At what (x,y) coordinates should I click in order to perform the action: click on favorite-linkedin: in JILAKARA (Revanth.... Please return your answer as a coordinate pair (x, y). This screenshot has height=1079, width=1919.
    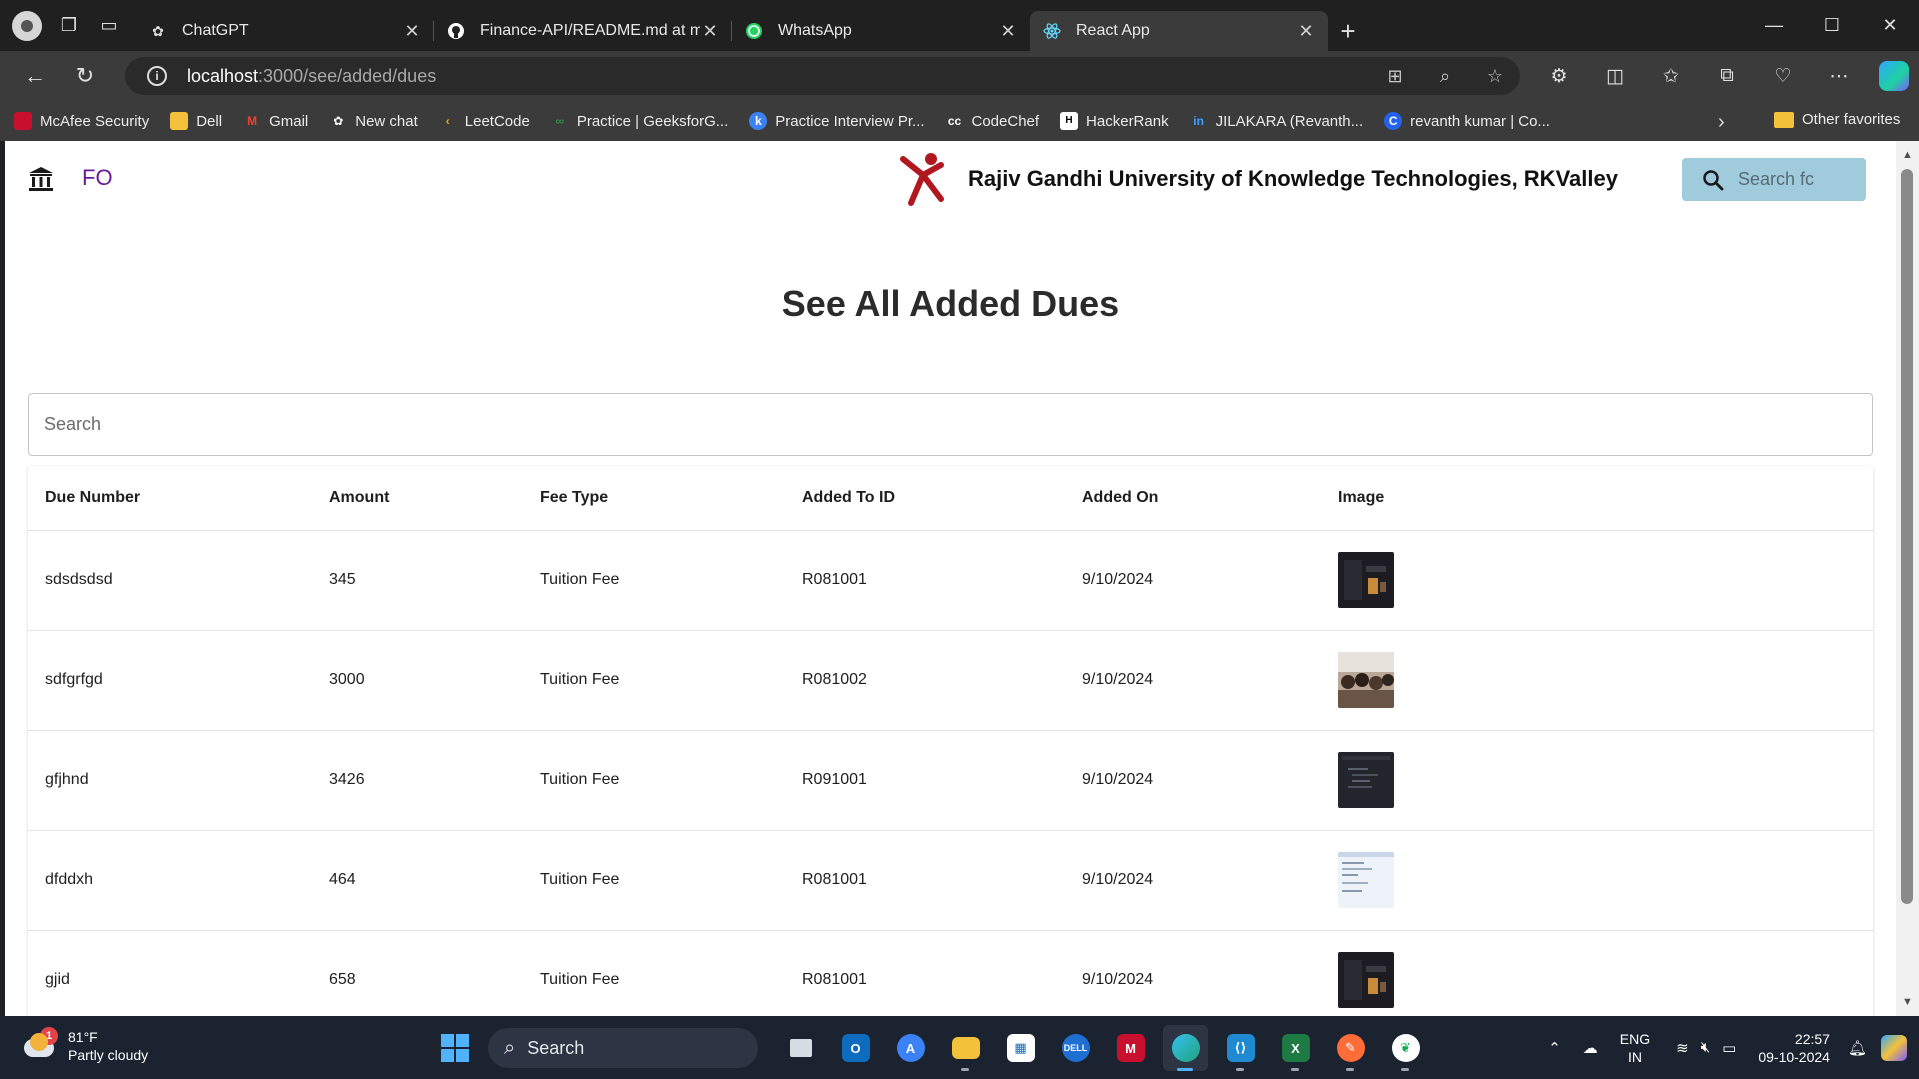
    Looking at the image, I should click on (1276, 121).